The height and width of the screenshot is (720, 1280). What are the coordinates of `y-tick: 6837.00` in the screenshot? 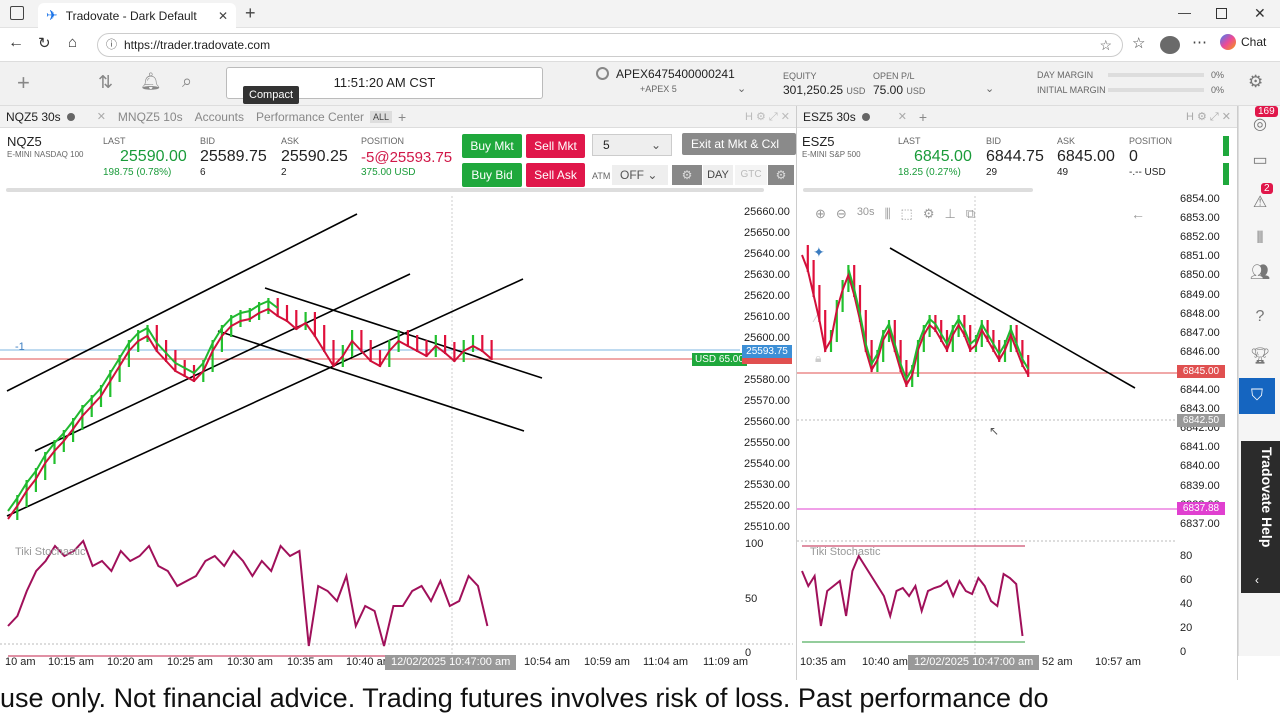 It's located at (1200, 523).